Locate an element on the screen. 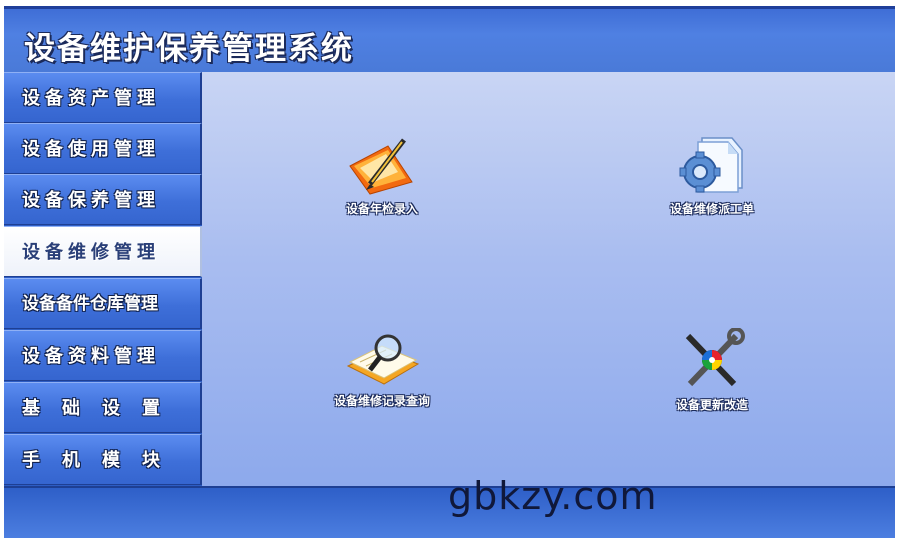  tile-label: 设备维修记录查询 is located at coordinates (381, 401).